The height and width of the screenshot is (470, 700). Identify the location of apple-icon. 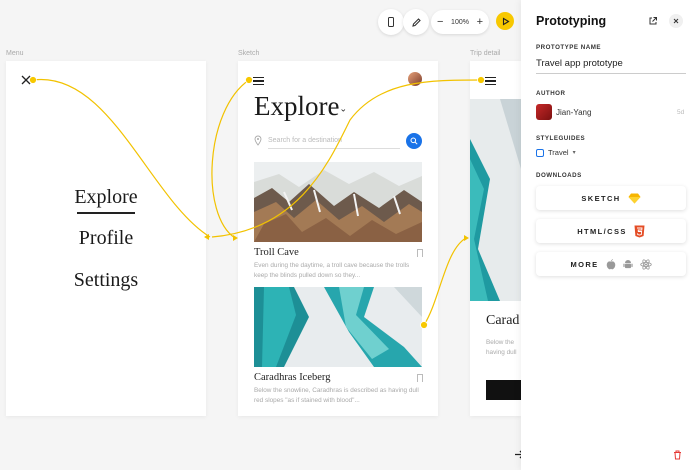
(610, 263).